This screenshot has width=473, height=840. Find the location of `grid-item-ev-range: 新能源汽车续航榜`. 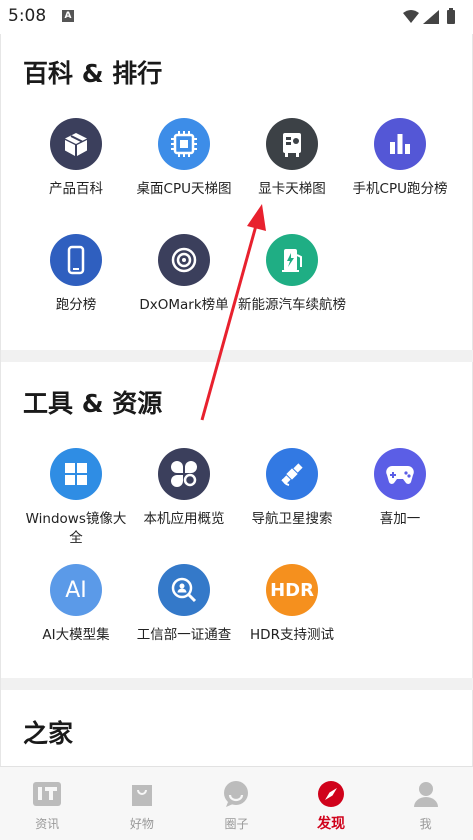

grid-item-ev-range: 新能源汽车续航榜 is located at coordinates (292, 274).